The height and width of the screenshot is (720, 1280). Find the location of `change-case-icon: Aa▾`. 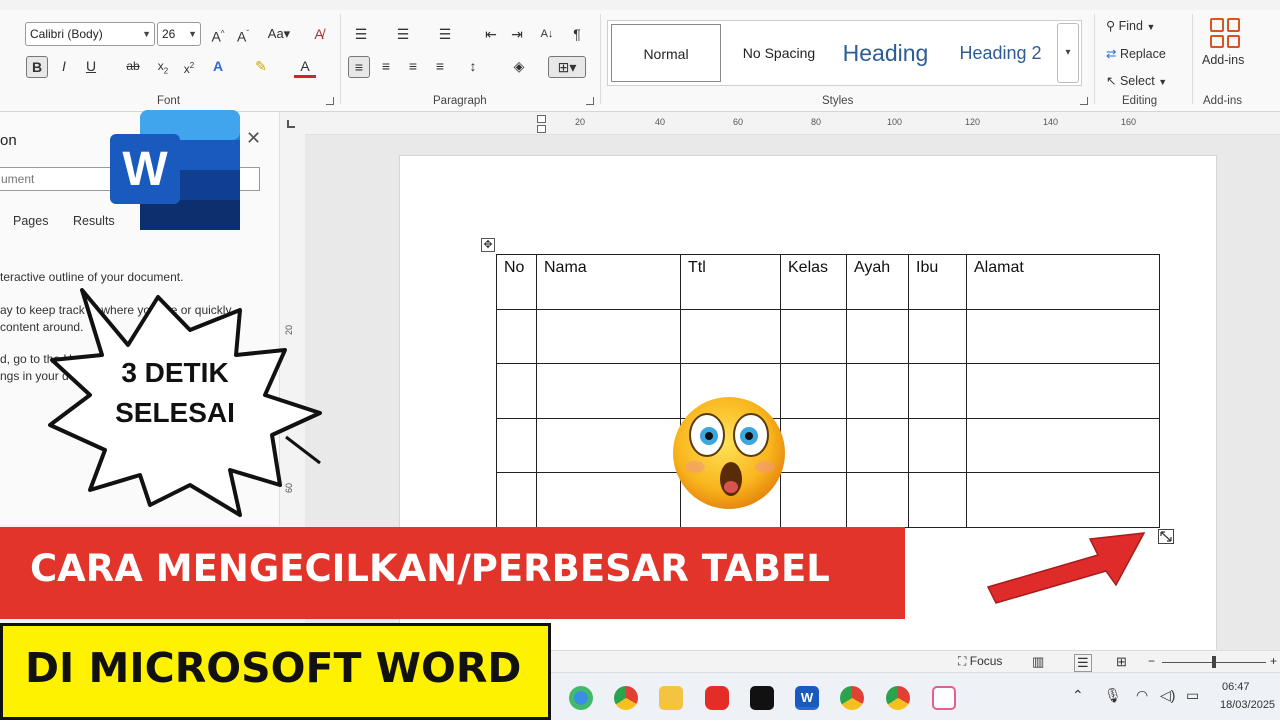

change-case-icon: Aa▾ is located at coordinates (279, 35).